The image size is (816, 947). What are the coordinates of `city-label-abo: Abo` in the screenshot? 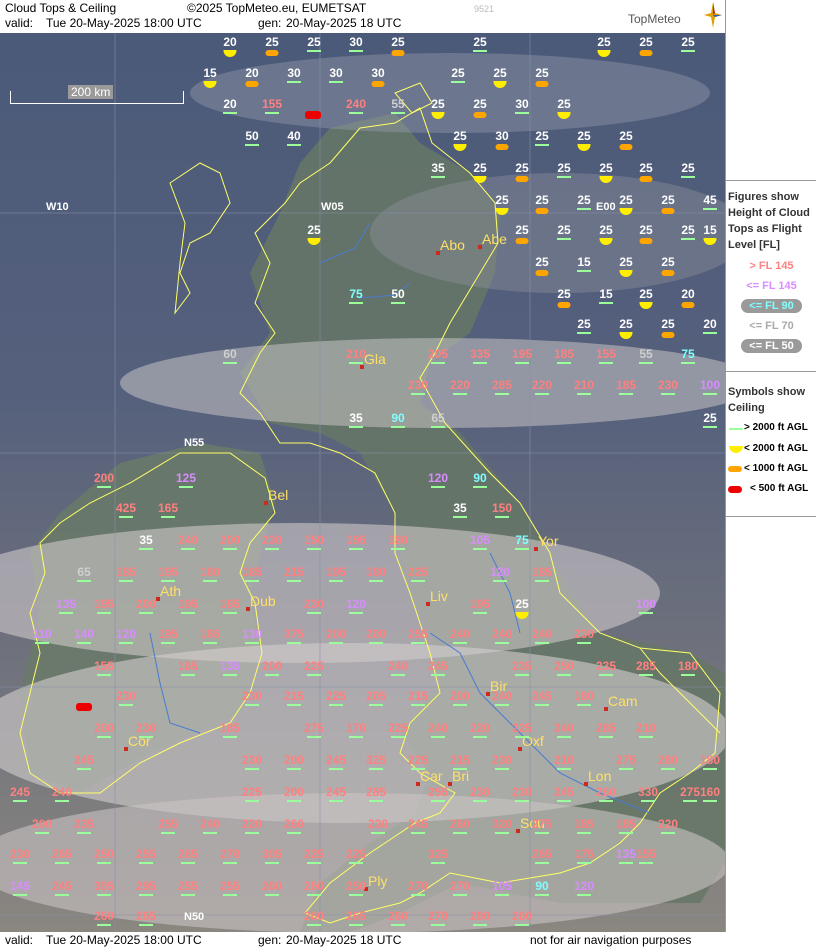 It's located at (452, 245).